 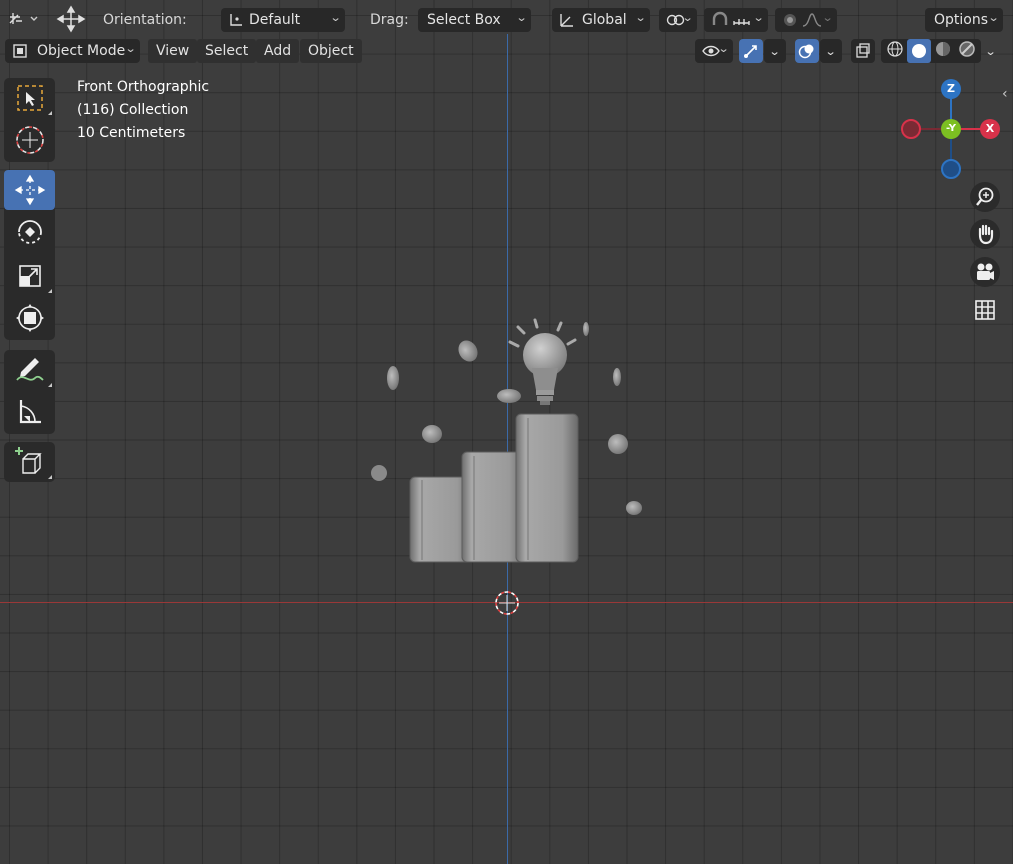 What do you see at coordinates (990, 129) in the screenshot?
I see `gizmo-x-axis: X` at bounding box center [990, 129].